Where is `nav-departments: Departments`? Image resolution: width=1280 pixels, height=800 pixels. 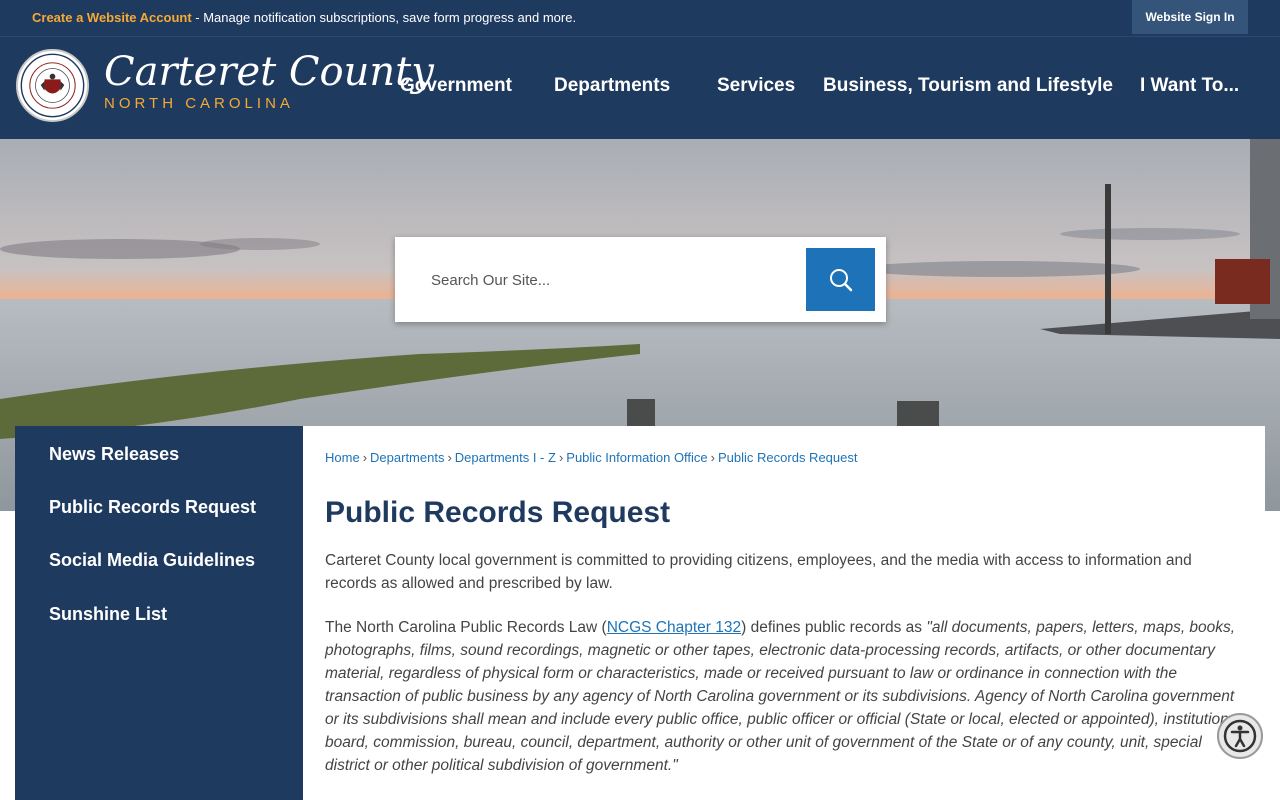 nav-departments: Departments is located at coordinates (612, 86).